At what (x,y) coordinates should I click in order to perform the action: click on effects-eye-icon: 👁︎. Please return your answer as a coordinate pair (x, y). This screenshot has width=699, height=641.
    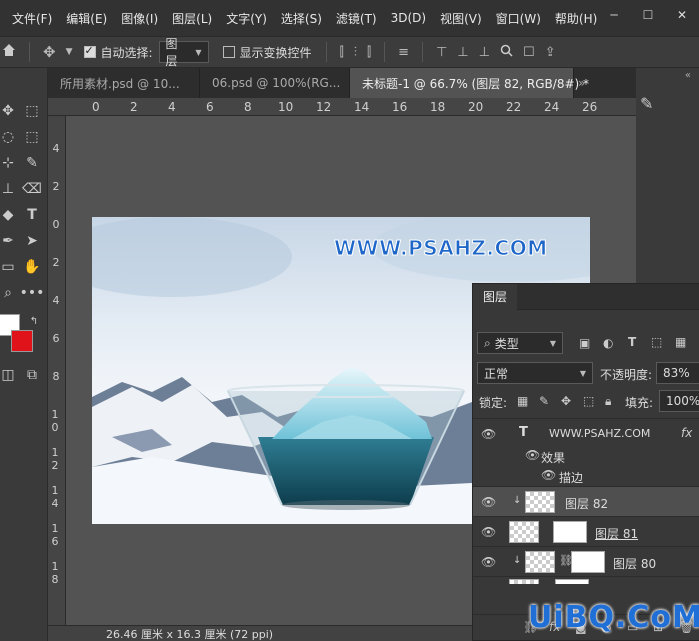
    Looking at the image, I should click on (532, 455).